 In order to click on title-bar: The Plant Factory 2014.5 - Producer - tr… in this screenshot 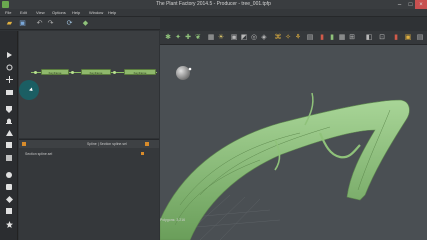, I will do `click(213, 4)`.